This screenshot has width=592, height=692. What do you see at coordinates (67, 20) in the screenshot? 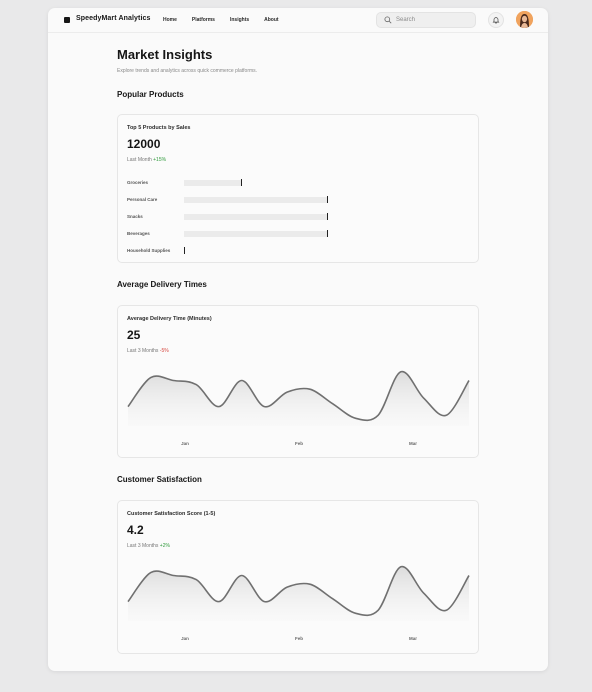
I see `logo-icon` at bounding box center [67, 20].